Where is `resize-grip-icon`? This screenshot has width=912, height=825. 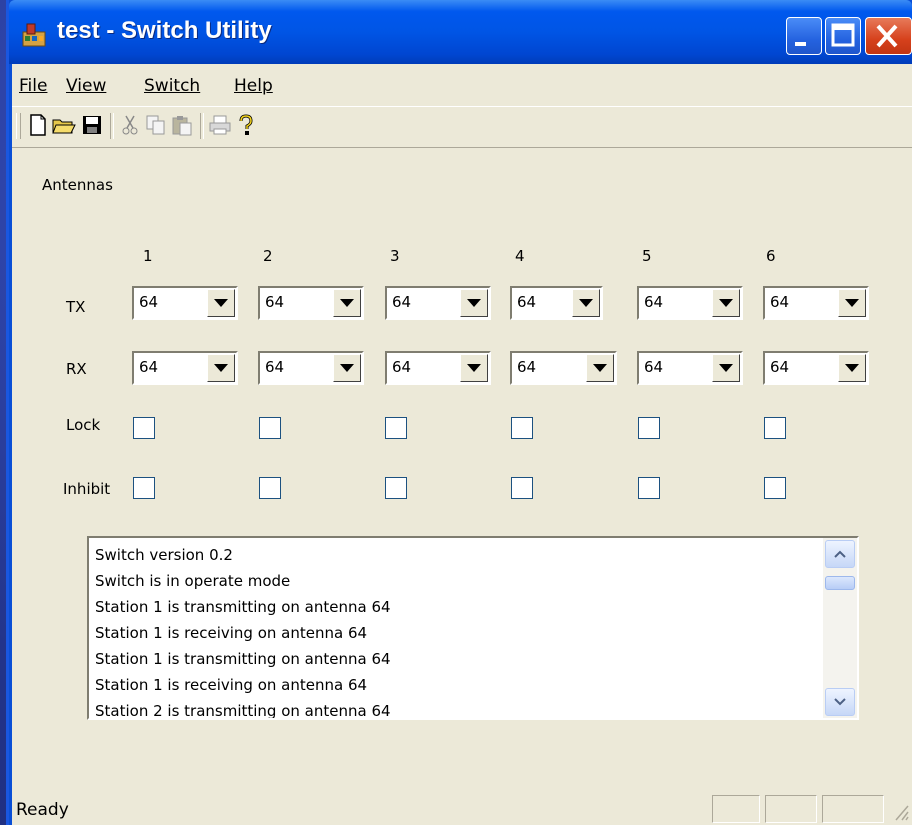 resize-grip-icon is located at coordinates (901, 811).